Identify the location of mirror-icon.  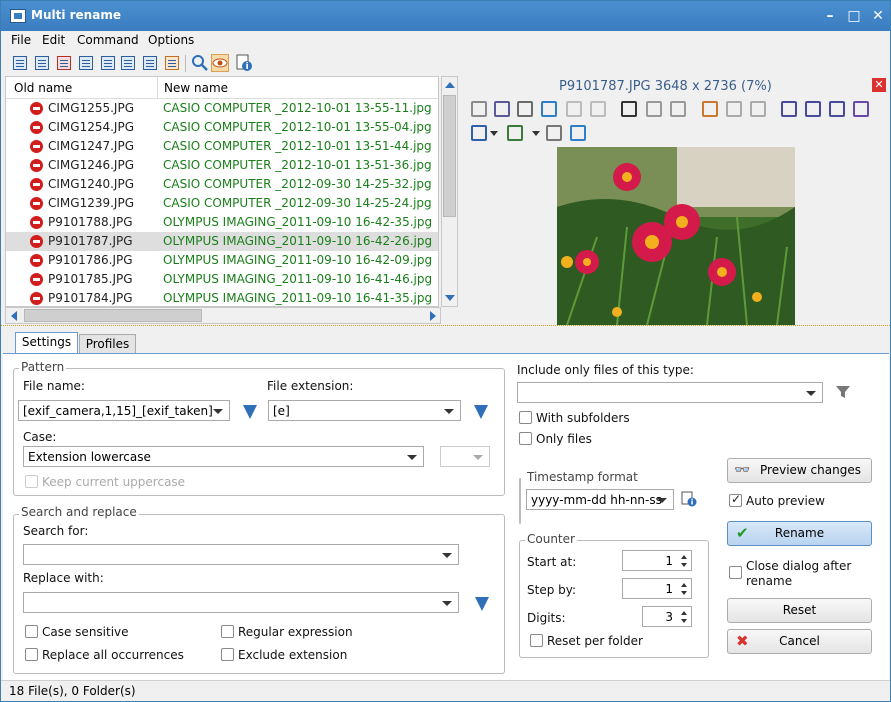
(861, 109).